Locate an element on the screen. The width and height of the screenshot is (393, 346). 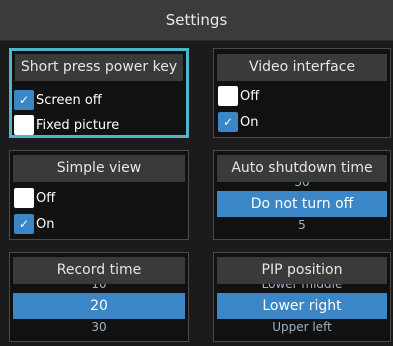
pip-position-picker: Lower middle Lower right Upper left is located at coordinates (302, 312).